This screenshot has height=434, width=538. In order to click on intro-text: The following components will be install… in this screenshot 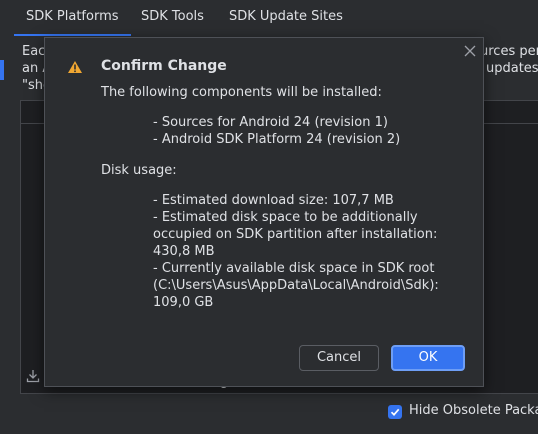, I will do `click(241, 92)`.